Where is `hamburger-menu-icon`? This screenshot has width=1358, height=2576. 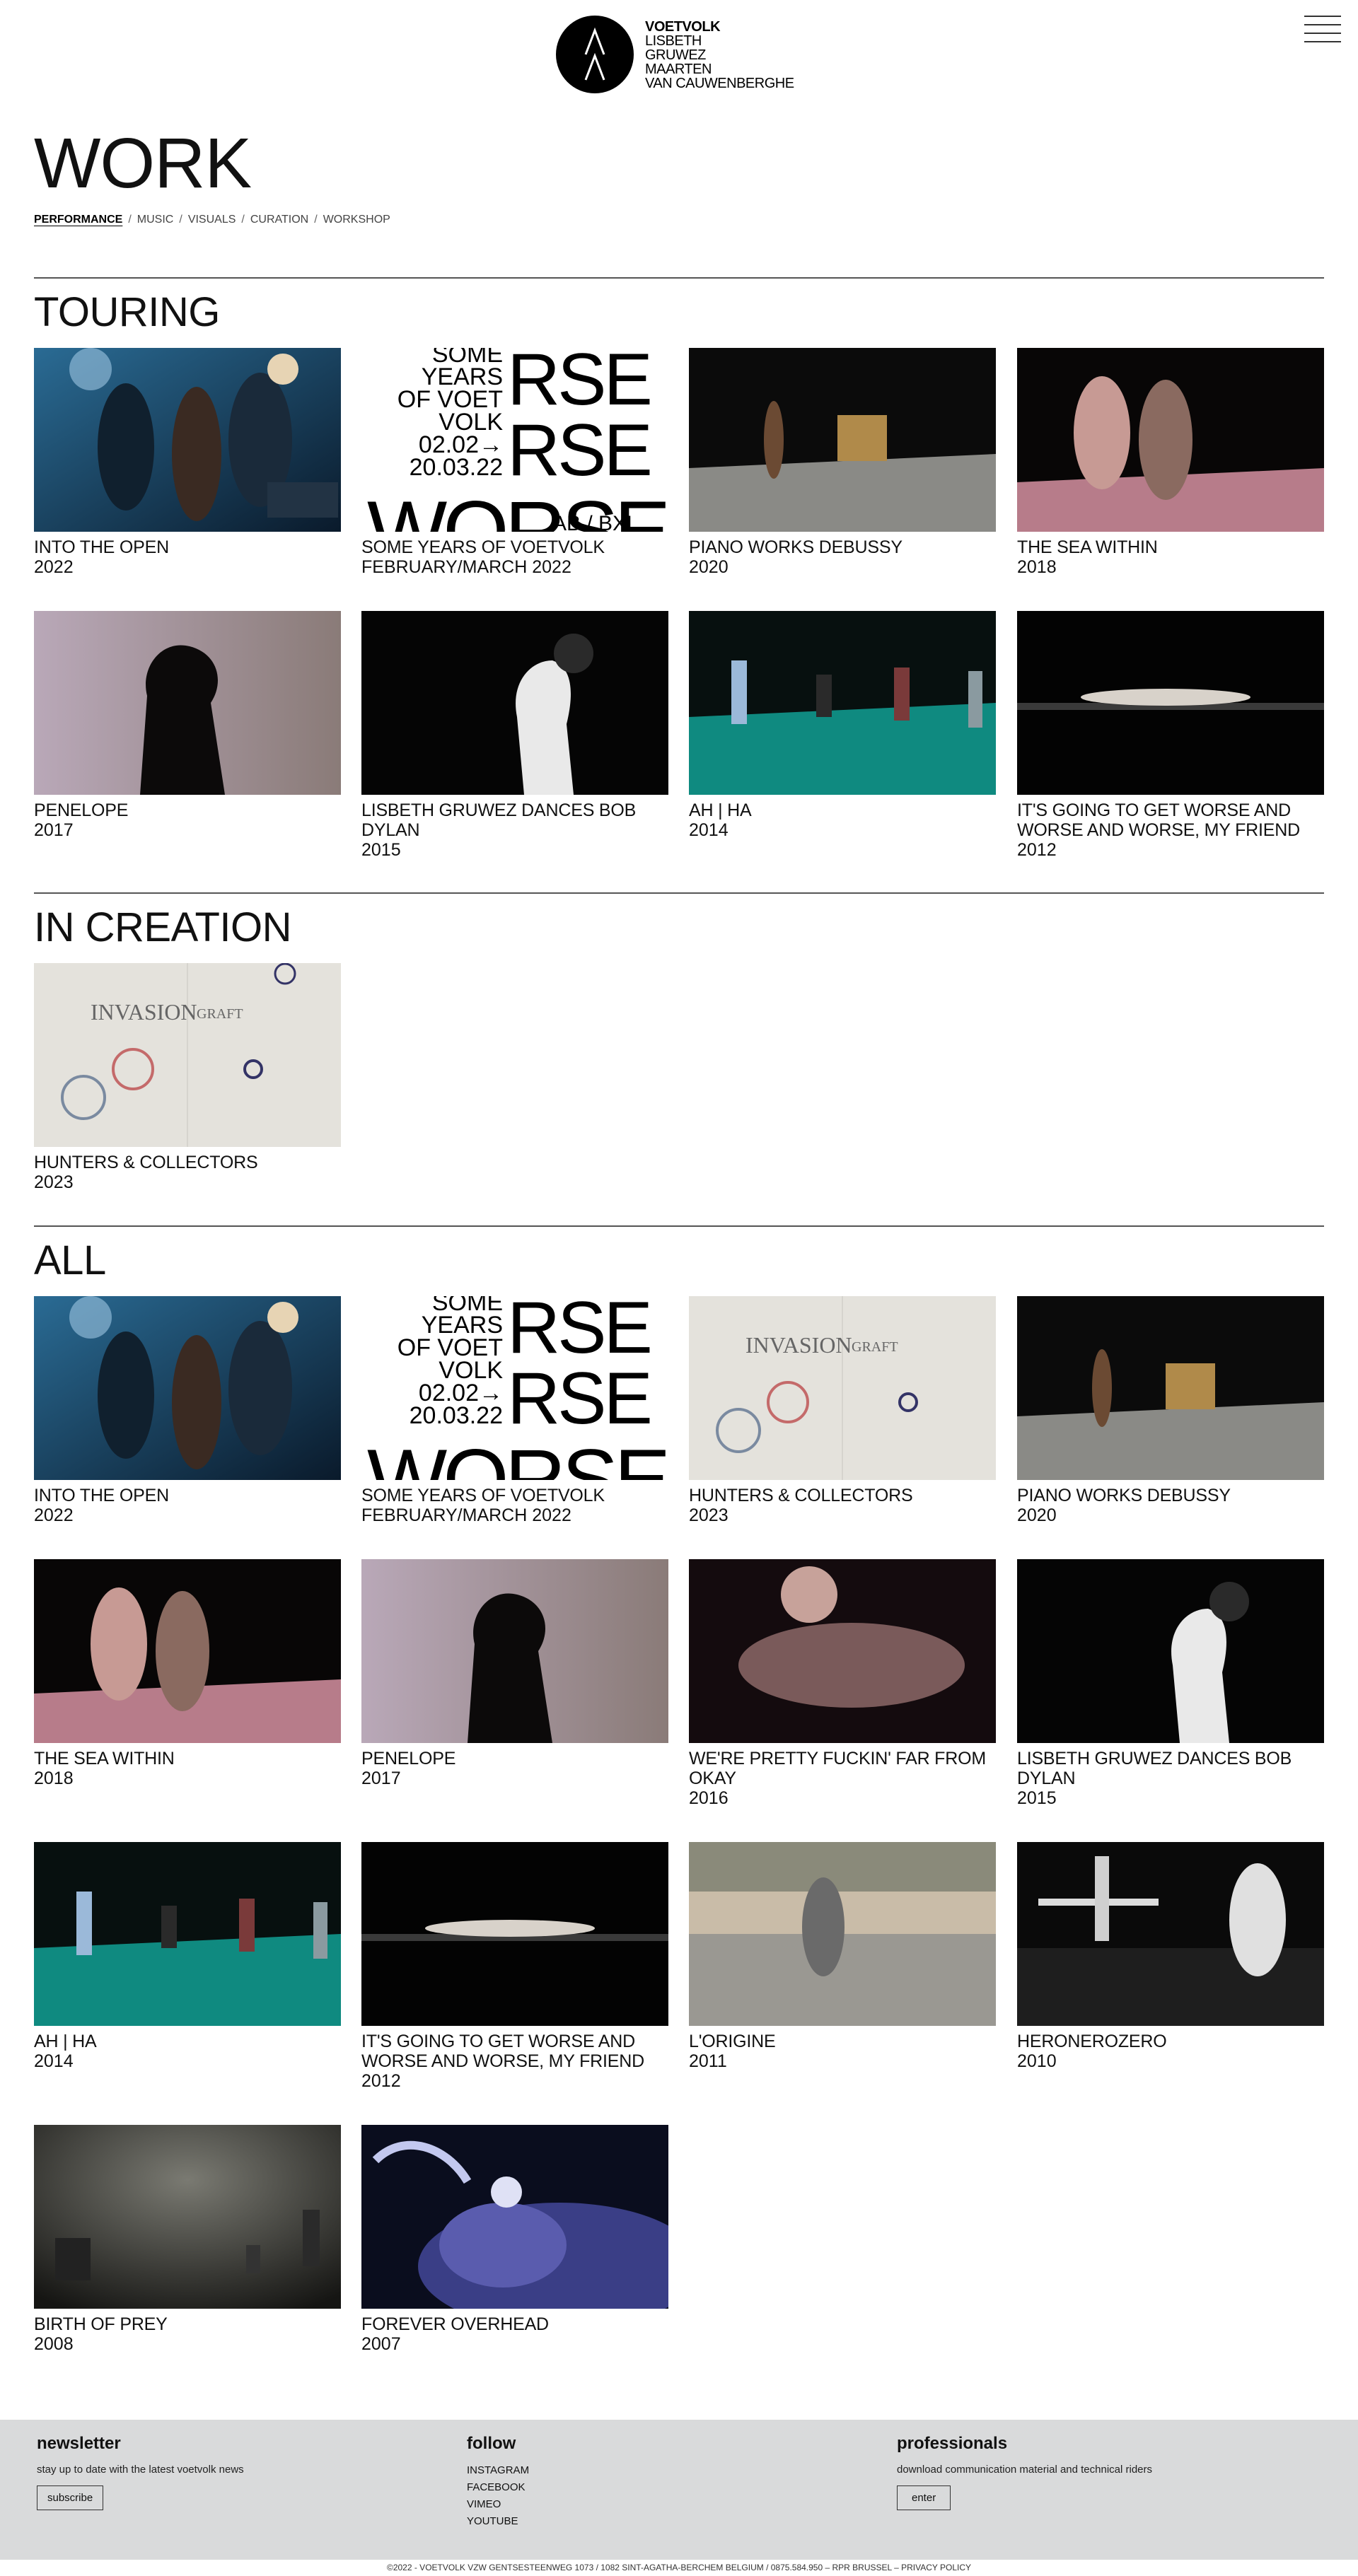 hamburger-menu-icon is located at coordinates (1322, 31).